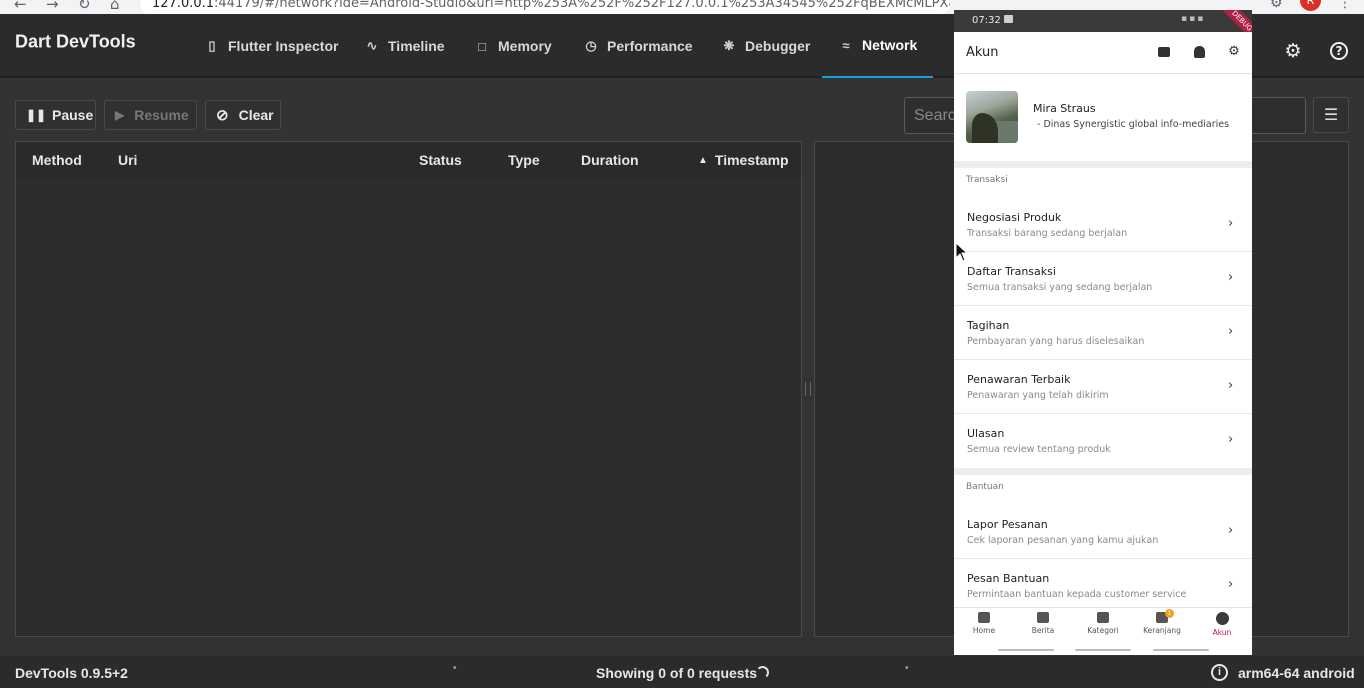 This screenshot has height=688, width=1364. What do you see at coordinates (1056, 341) in the screenshot?
I see `menu-item-subtitle: Pembayaran yang harus diselesaikan` at bounding box center [1056, 341].